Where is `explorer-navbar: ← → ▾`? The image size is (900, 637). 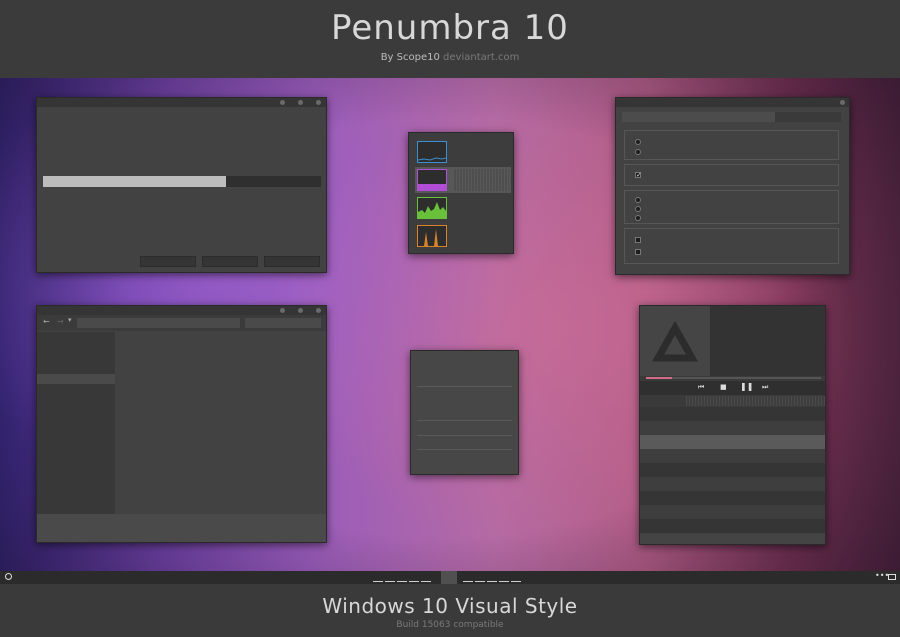
explorer-navbar: ← → ▾ is located at coordinates (181, 323).